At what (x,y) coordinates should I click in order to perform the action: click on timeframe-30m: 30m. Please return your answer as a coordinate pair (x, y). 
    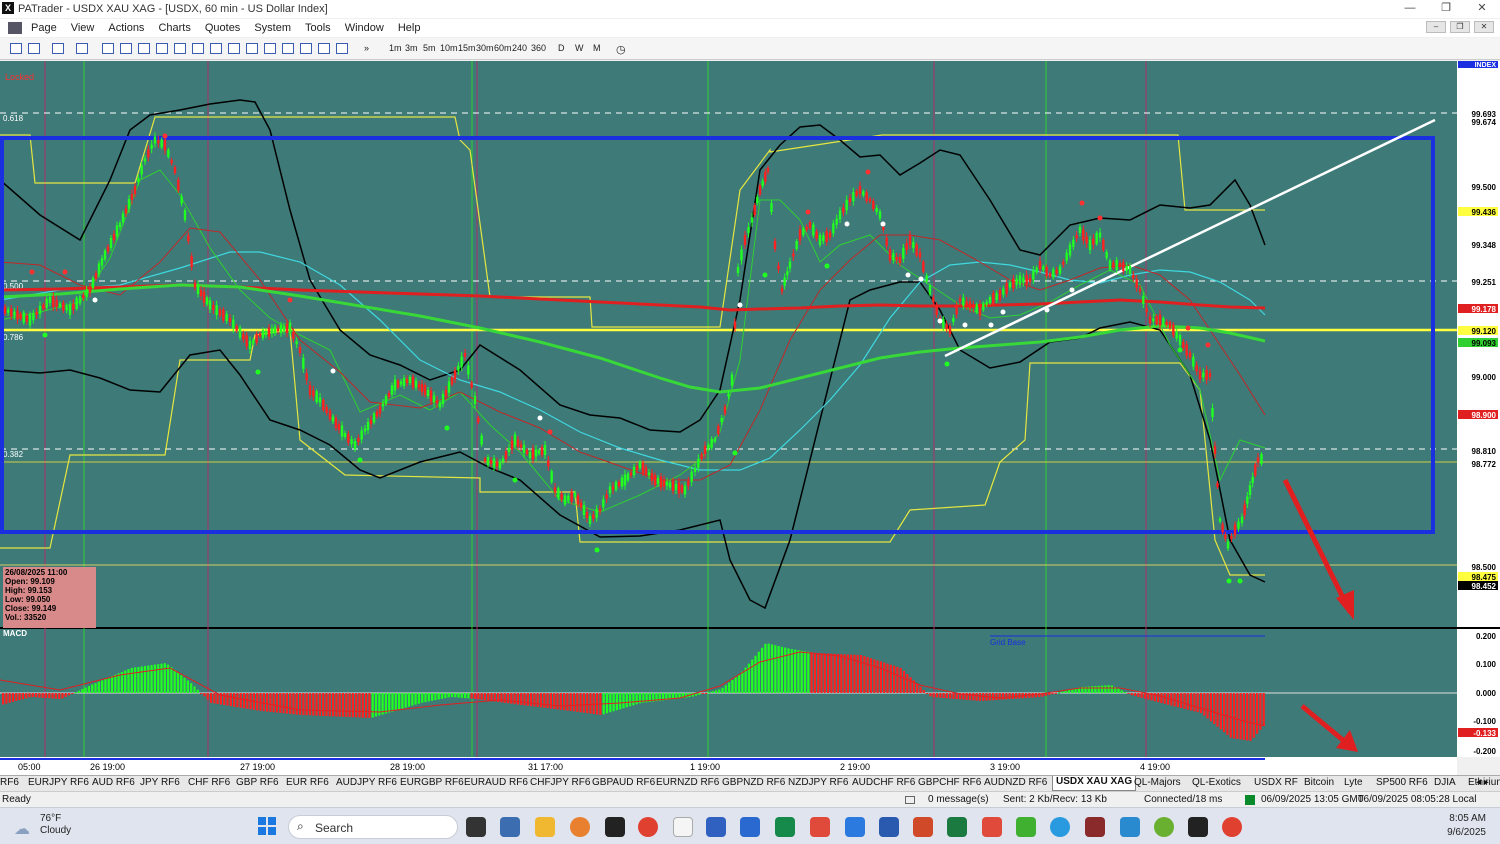
    Looking at the image, I should click on (485, 48).